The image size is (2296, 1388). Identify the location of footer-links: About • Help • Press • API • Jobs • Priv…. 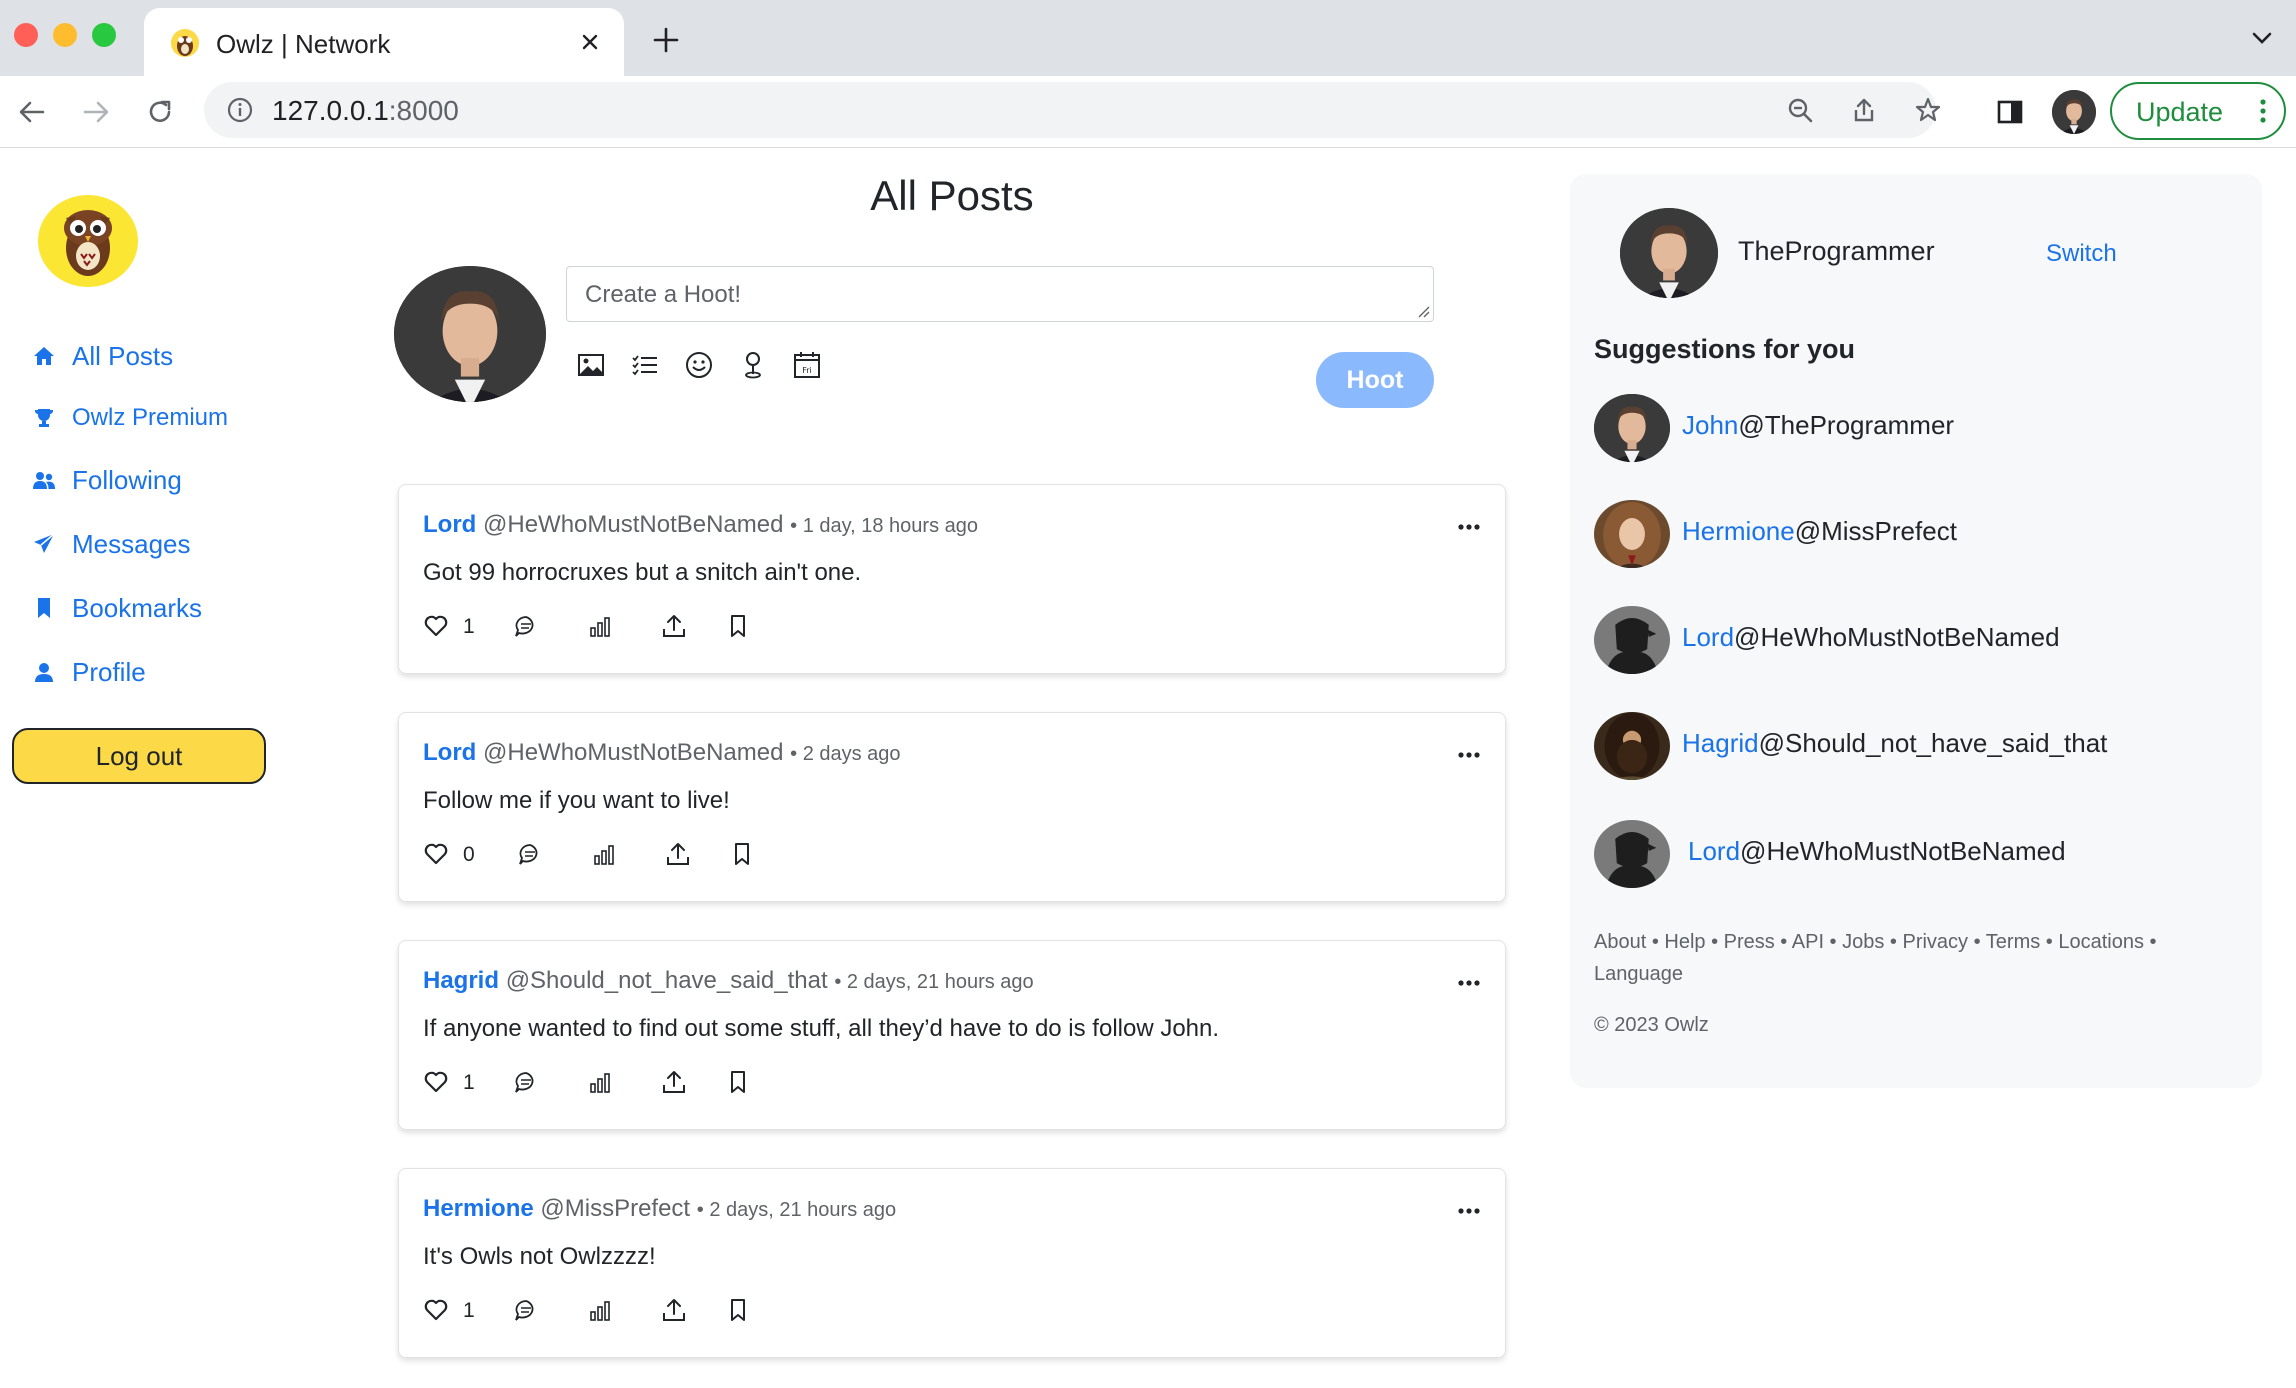
(1914, 958).